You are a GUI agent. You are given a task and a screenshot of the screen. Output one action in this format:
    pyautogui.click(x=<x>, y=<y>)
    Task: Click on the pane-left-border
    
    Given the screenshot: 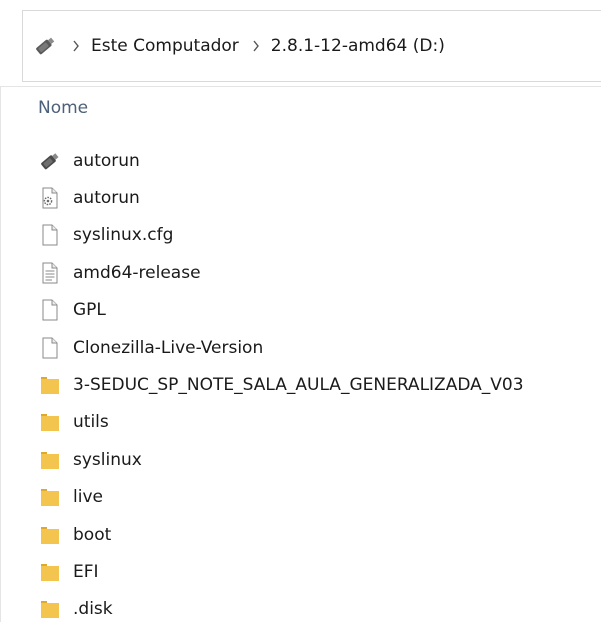 What is the action you would take?
    pyautogui.click(x=0, y=354)
    